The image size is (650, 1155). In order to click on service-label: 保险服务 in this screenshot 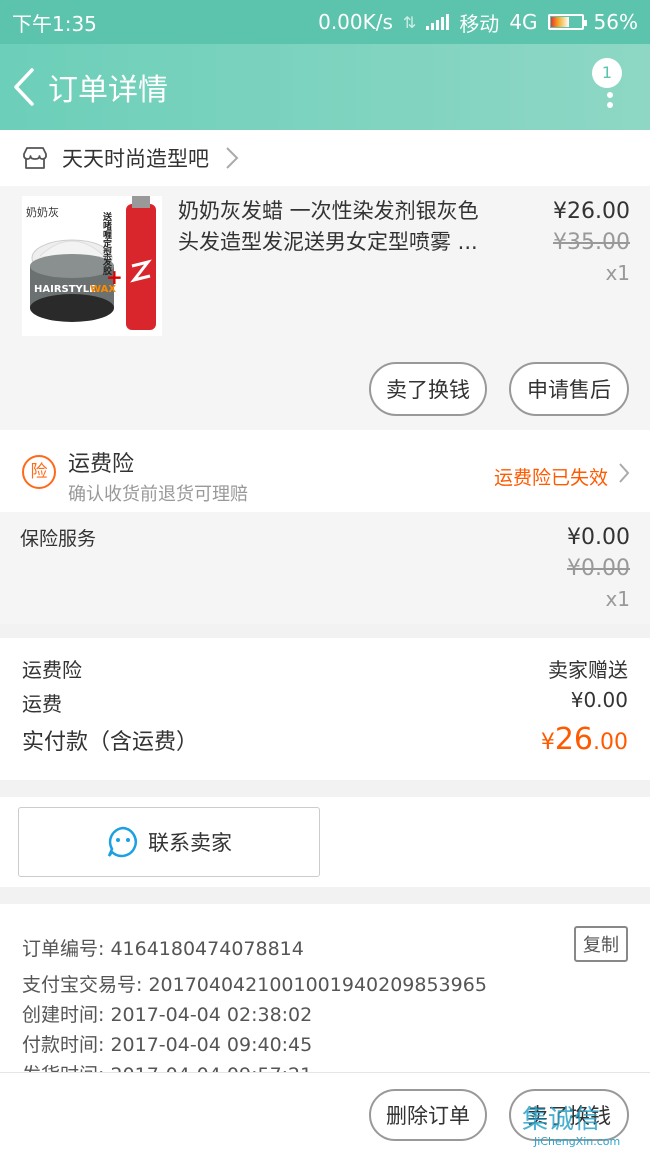, I will do `click(58, 539)`.